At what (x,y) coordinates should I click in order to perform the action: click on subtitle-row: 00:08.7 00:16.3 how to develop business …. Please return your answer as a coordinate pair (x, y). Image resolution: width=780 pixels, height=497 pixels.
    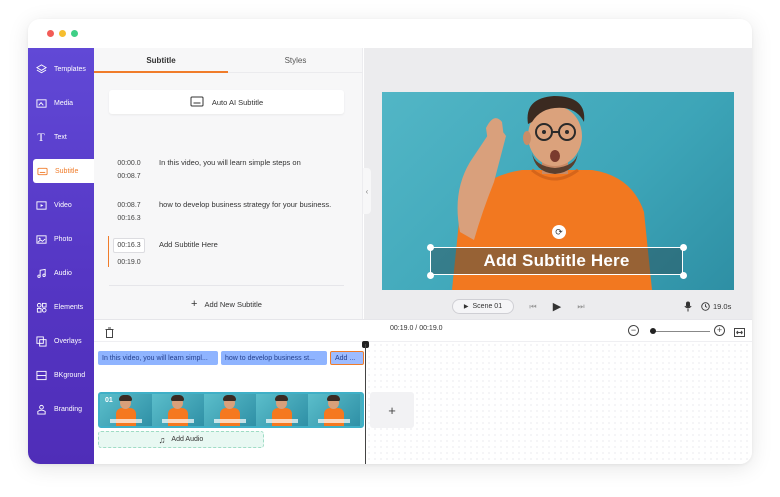
    Looking at the image, I should click on (226, 212).